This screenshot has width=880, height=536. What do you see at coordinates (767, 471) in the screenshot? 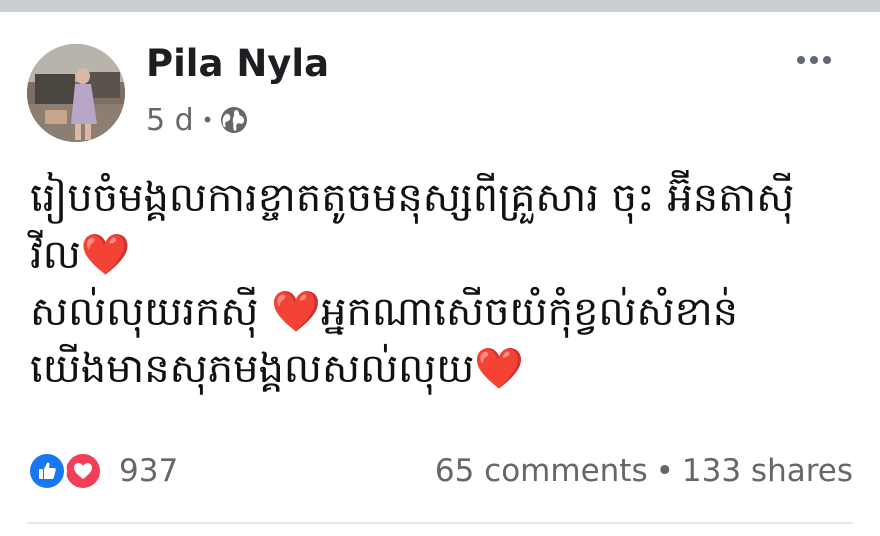
I see `shares-count: 133 shares` at bounding box center [767, 471].